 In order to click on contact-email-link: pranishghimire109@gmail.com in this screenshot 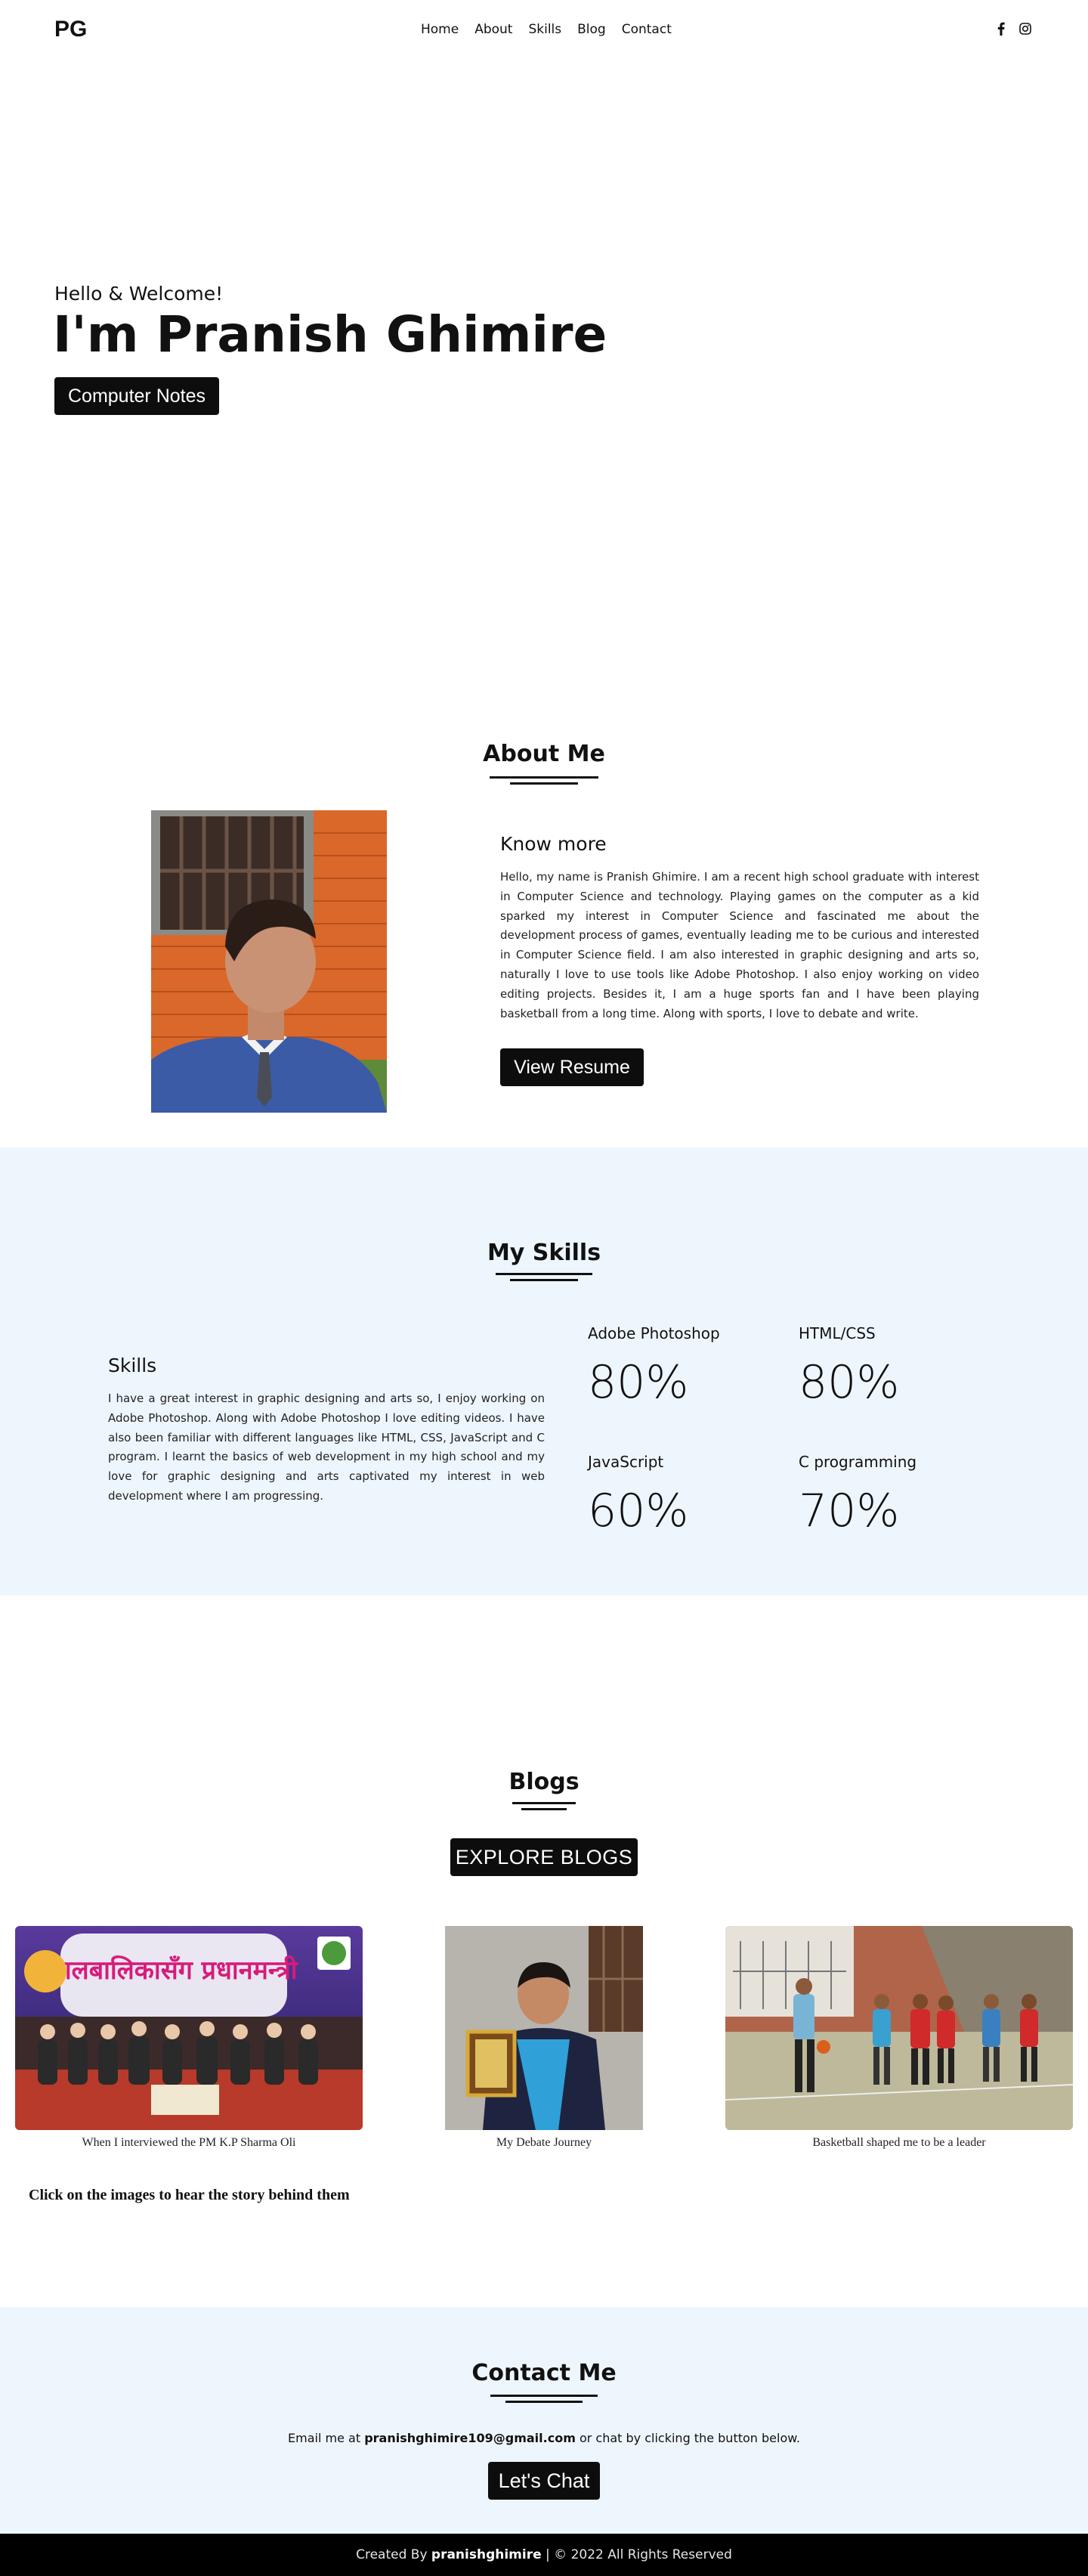, I will do `click(470, 2438)`.